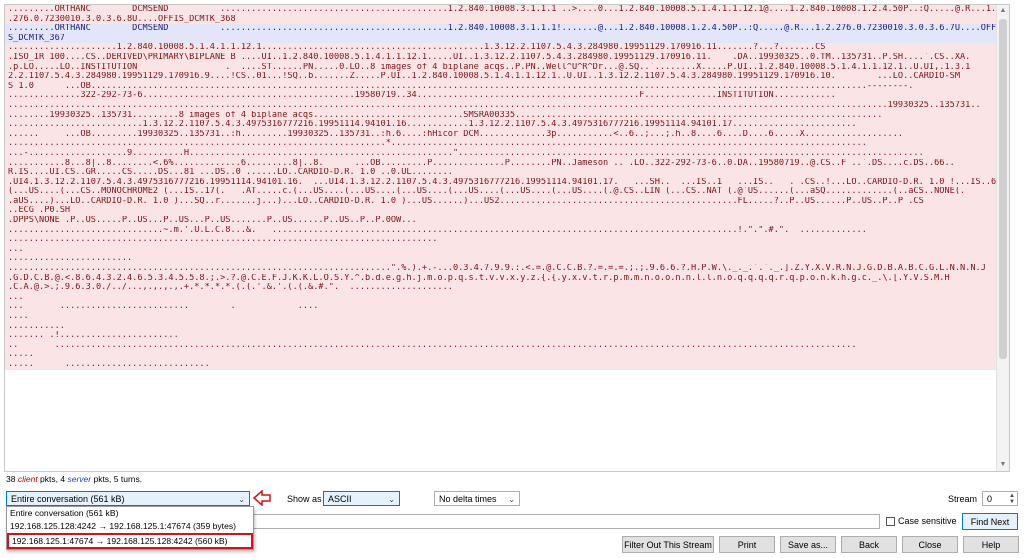 This screenshot has height=558, width=1024. What do you see at coordinates (1003, 465) in the screenshot?
I see `scroll-down-icon: ▼` at bounding box center [1003, 465].